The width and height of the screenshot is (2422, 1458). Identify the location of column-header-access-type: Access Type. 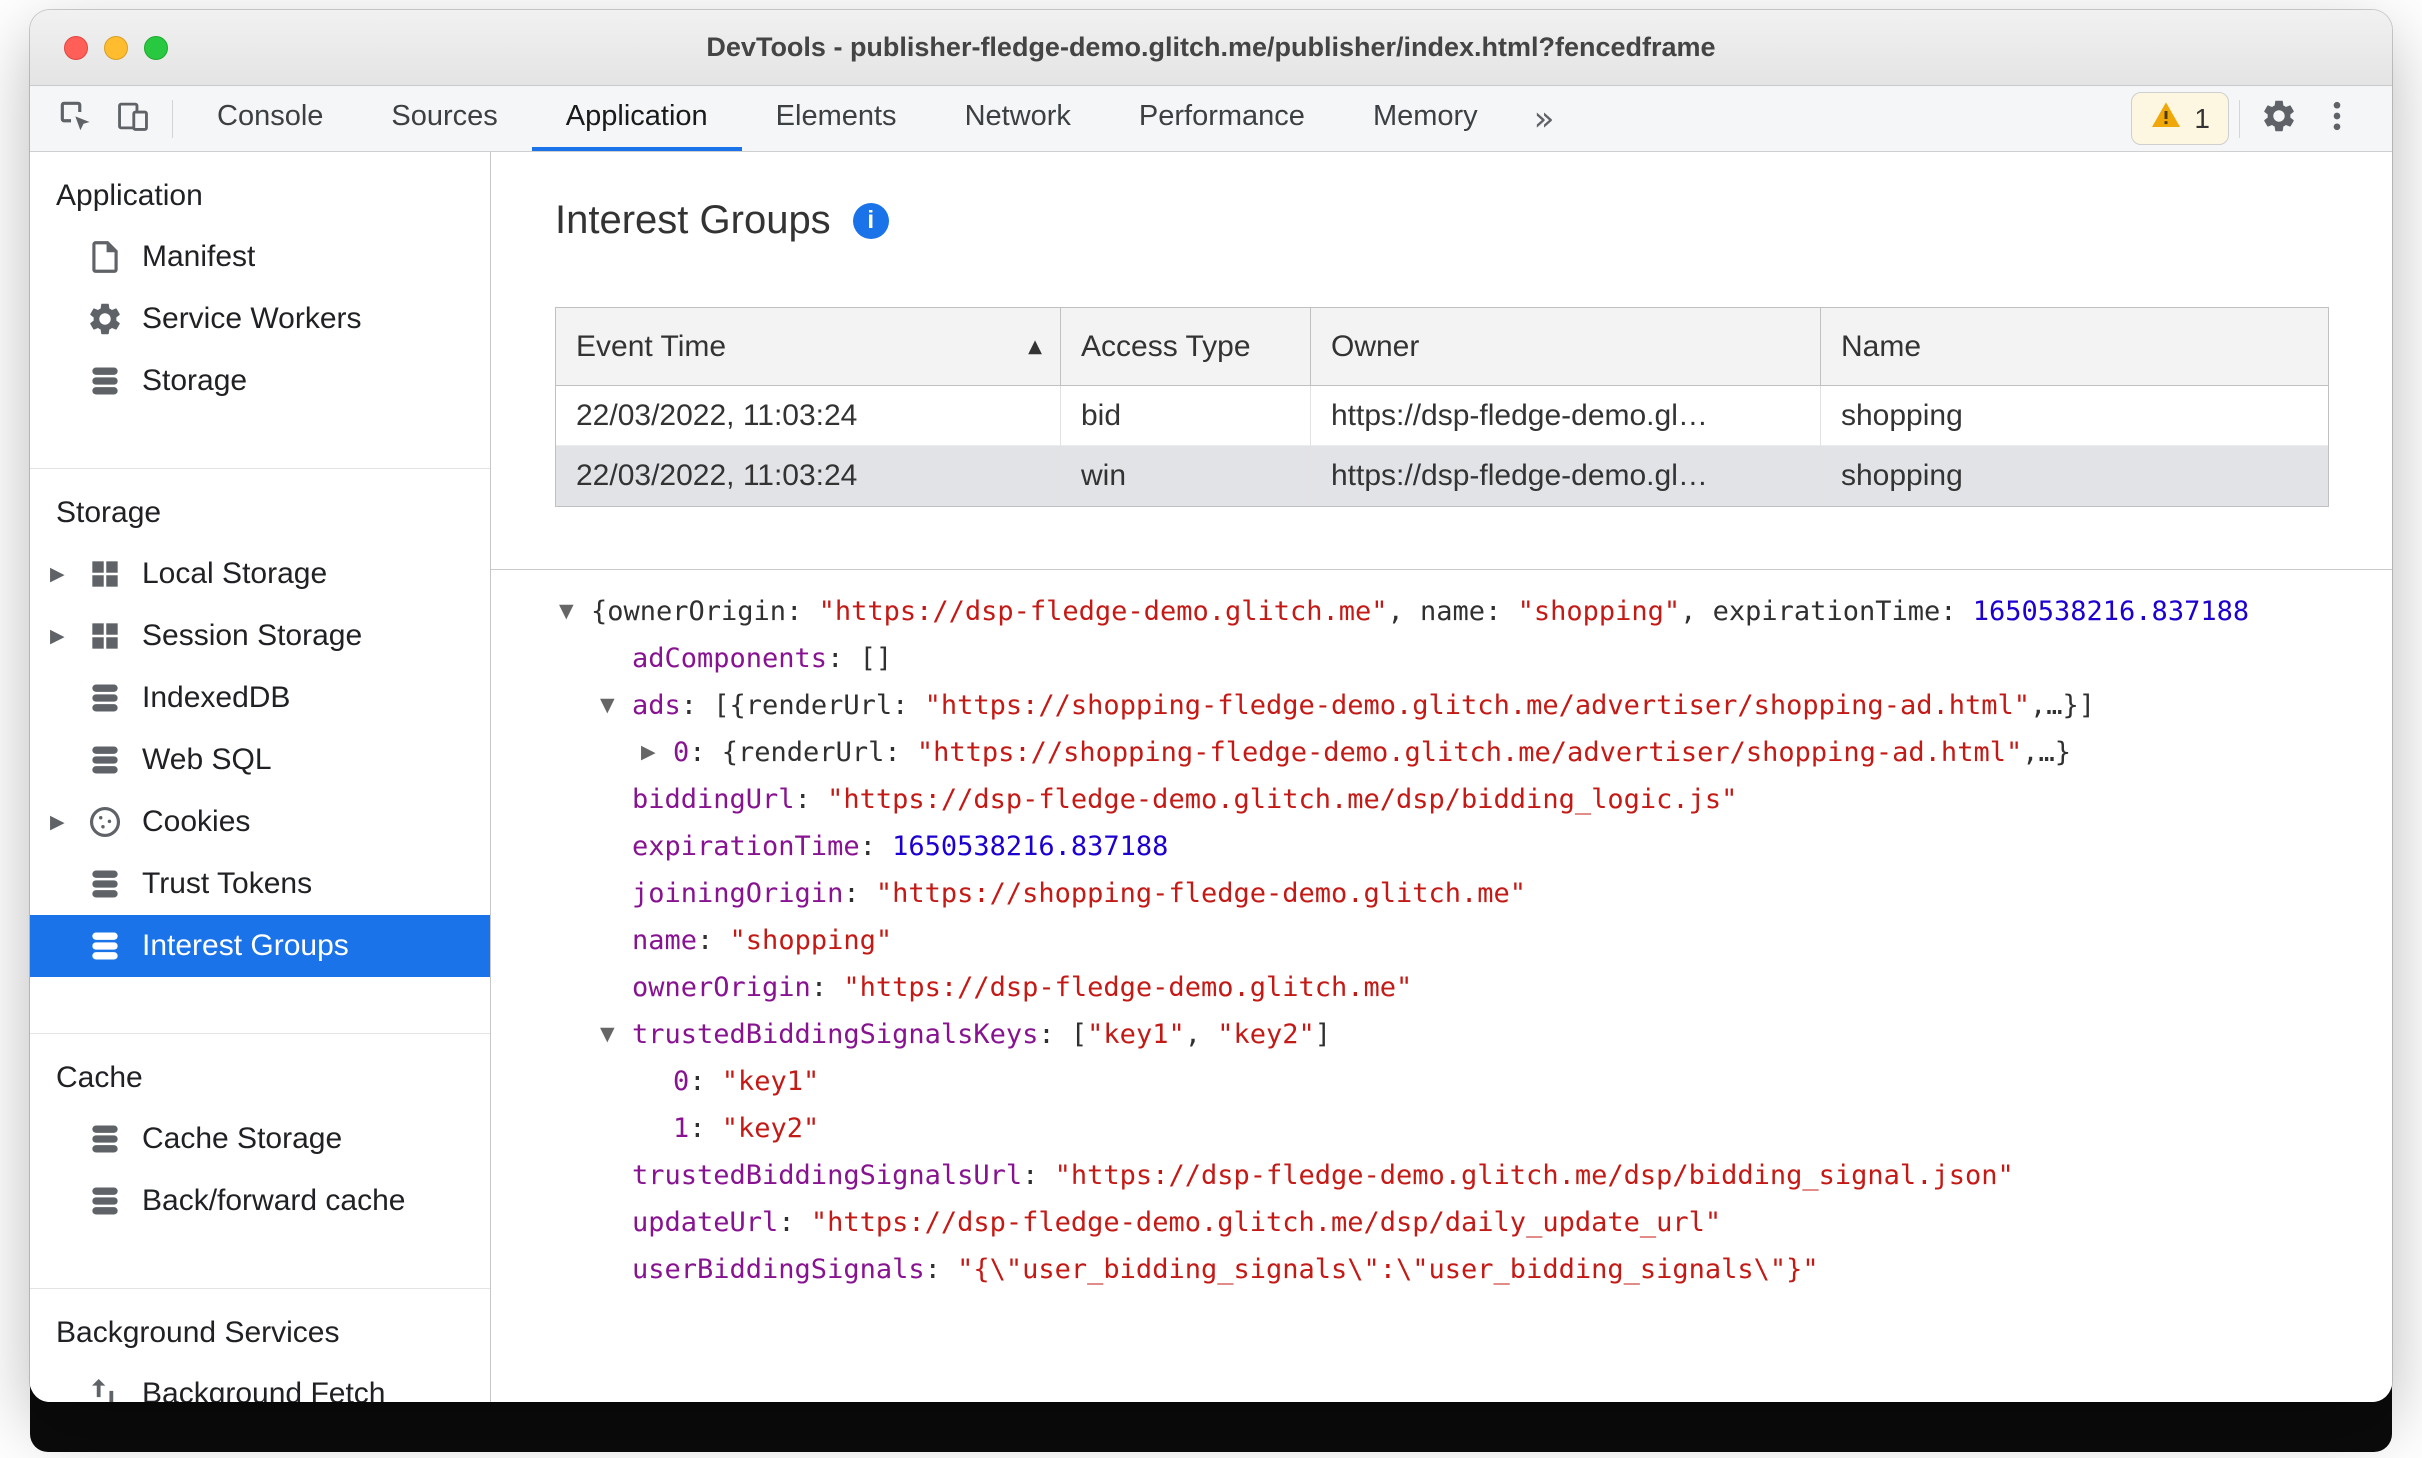
(1186, 347).